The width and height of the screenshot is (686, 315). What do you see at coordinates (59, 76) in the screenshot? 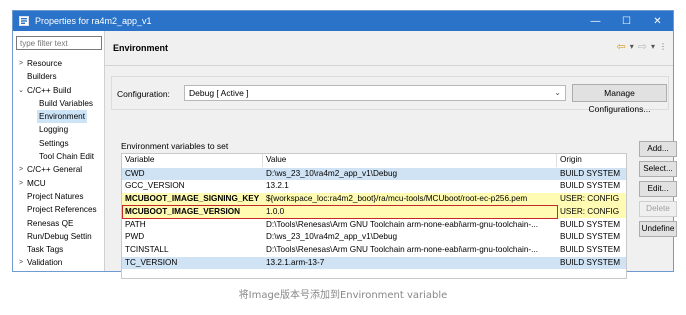
I see `tree-item: Builders` at bounding box center [59, 76].